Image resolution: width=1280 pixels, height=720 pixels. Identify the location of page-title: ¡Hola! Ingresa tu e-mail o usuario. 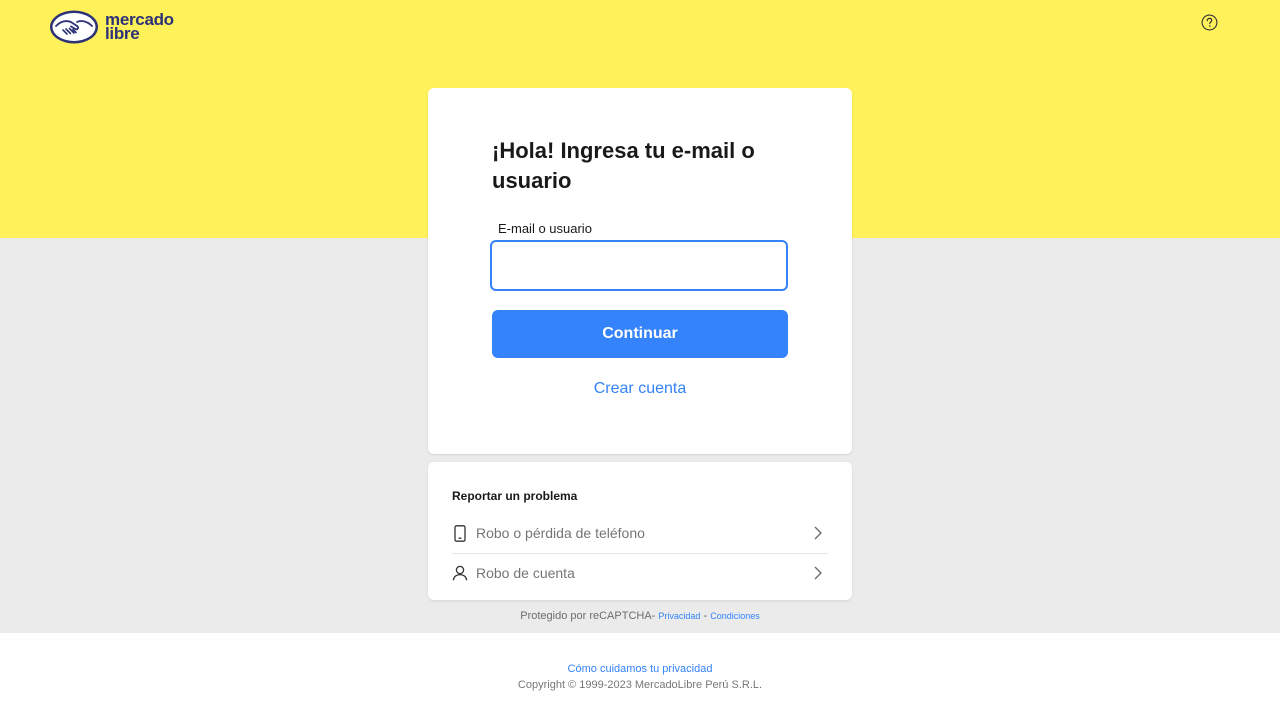
(623, 165).